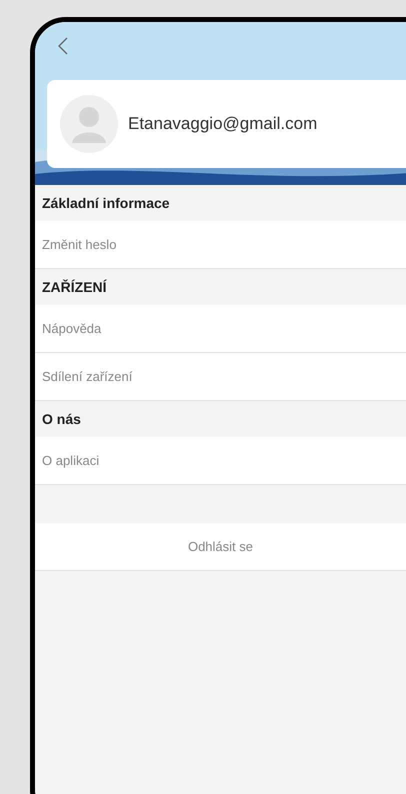  What do you see at coordinates (220, 461) in the screenshot?
I see `menu-row: O aplikaci` at bounding box center [220, 461].